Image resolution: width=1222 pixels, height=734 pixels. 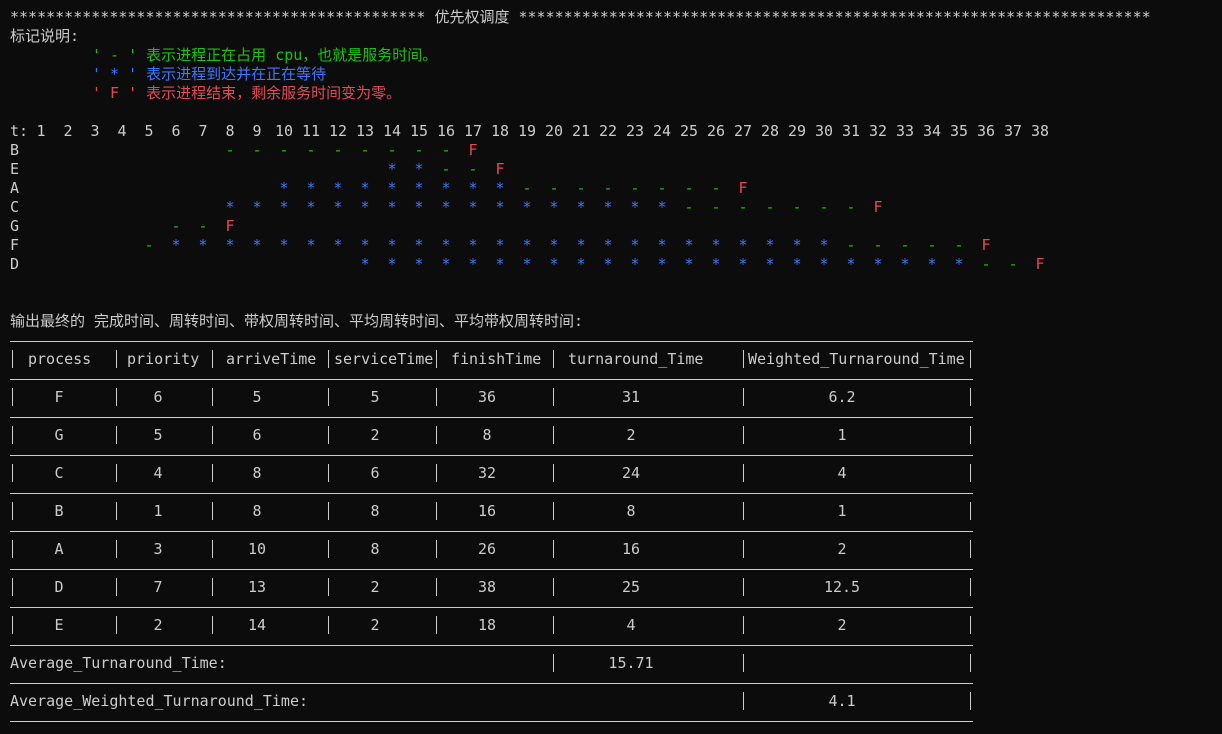 What do you see at coordinates (716, 131) in the screenshot?
I see `time-tick: 26` at bounding box center [716, 131].